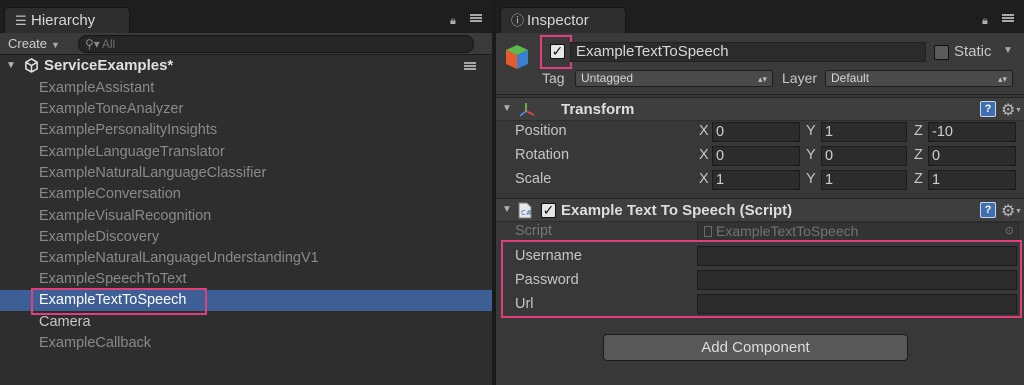 This screenshot has width=1024, height=385. Describe the element at coordinates (1009, 231) in the screenshot. I see `object-picker-icon: ⊙` at that location.